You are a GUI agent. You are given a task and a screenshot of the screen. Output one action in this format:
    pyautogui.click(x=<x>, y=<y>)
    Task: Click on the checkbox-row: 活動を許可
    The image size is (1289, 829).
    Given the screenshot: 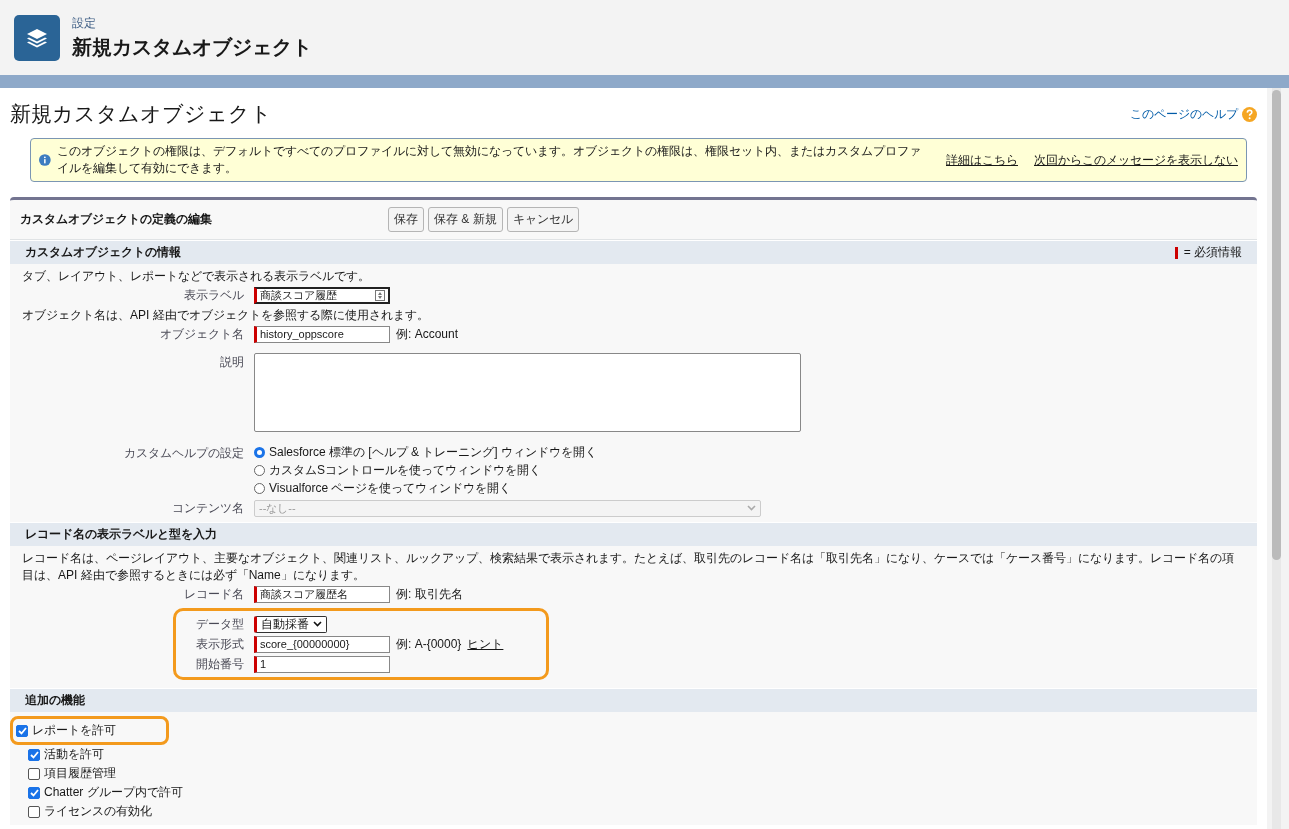 What is the action you would take?
    pyautogui.click(x=63, y=754)
    